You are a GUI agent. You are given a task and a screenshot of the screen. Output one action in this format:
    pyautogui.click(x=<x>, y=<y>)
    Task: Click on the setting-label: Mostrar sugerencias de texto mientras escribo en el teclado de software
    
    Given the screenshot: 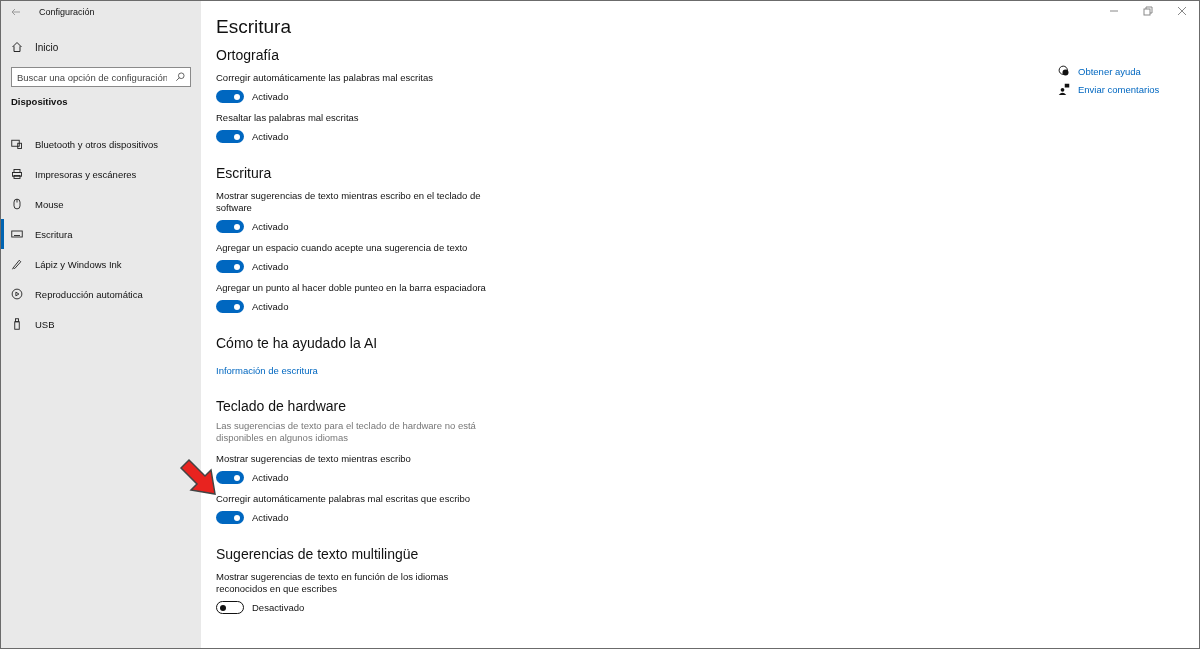 What is the action you would take?
    pyautogui.click(x=349, y=202)
    